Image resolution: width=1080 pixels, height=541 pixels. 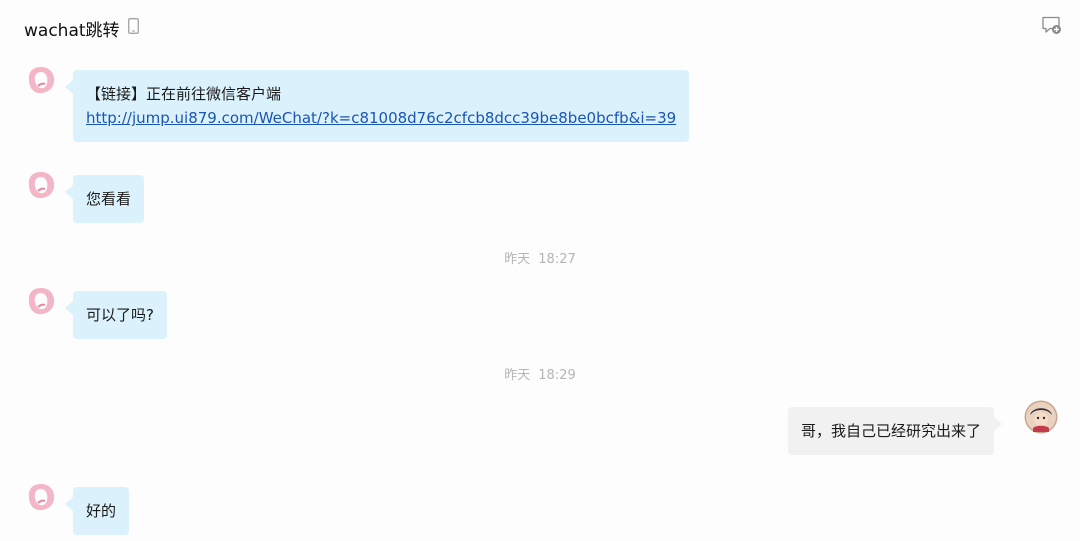 I want to click on message-text: 可以了吗?, so click(x=120, y=315).